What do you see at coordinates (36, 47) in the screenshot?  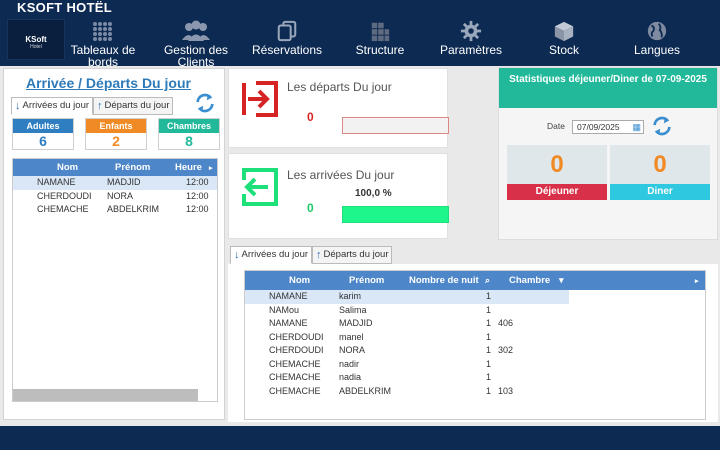 I see `logo-subtext: Hotel` at bounding box center [36, 47].